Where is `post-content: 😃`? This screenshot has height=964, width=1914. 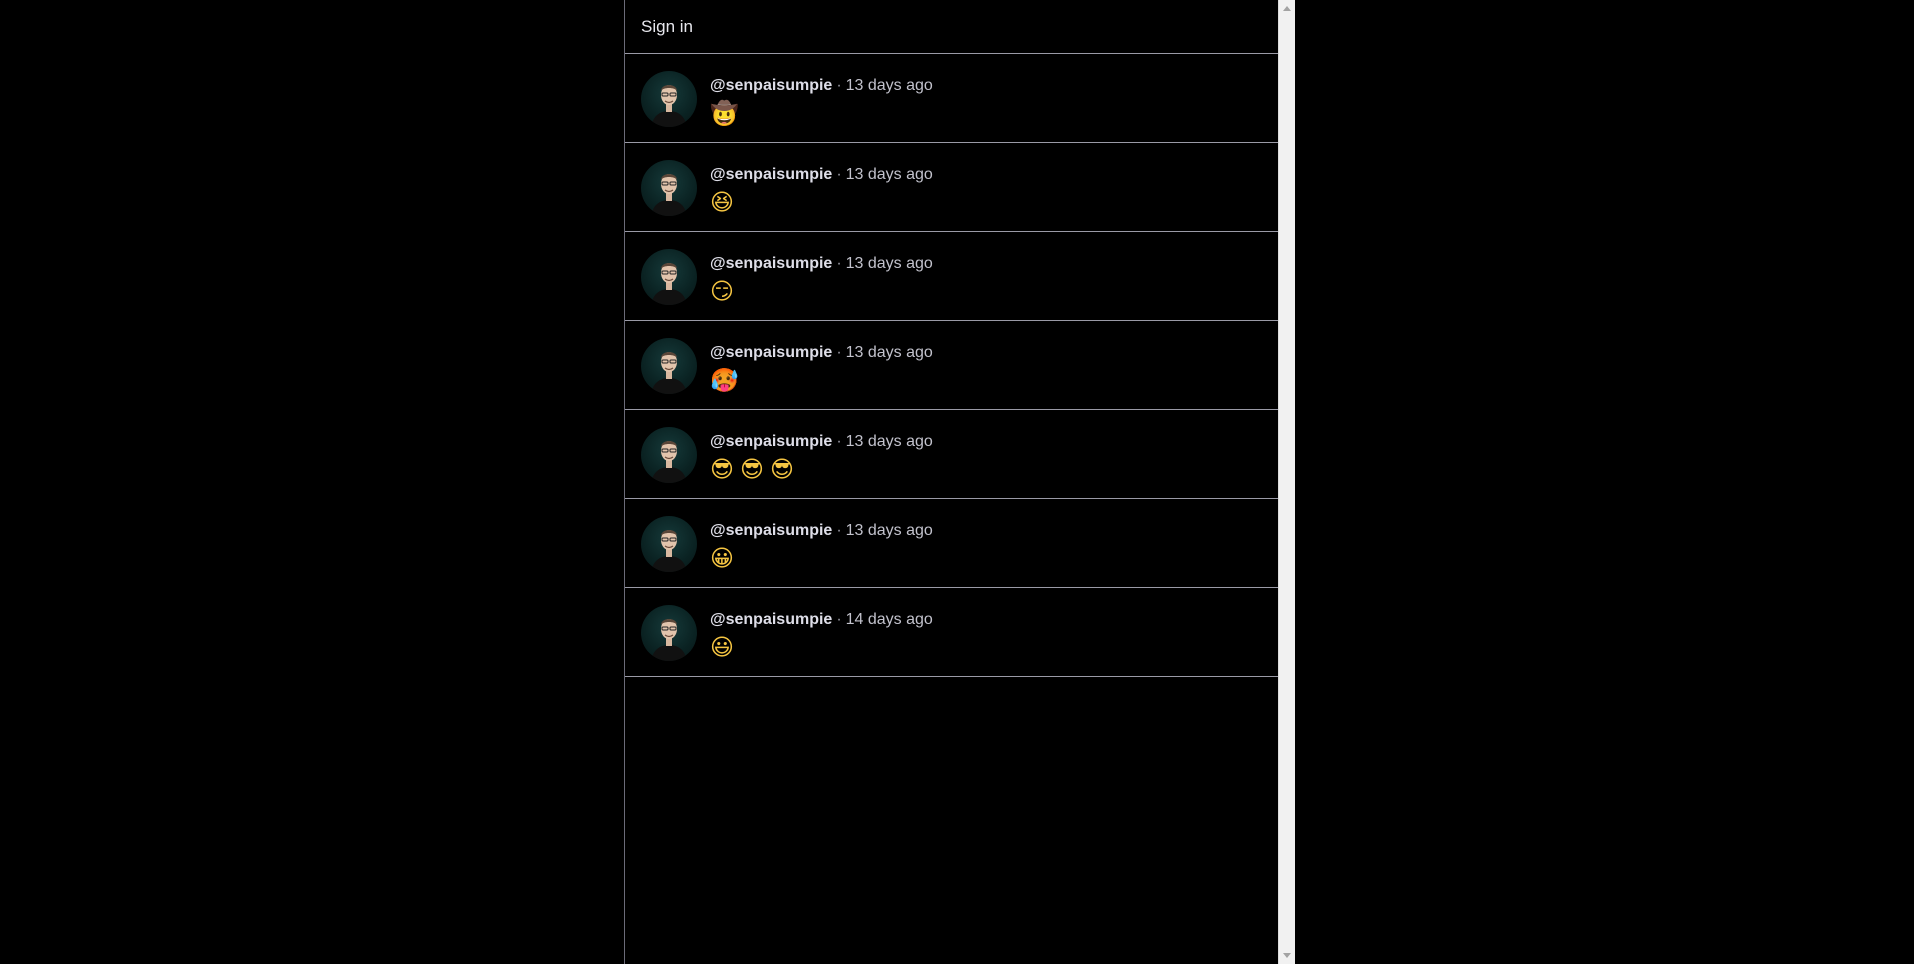 post-content: 😃 is located at coordinates (725, 648).